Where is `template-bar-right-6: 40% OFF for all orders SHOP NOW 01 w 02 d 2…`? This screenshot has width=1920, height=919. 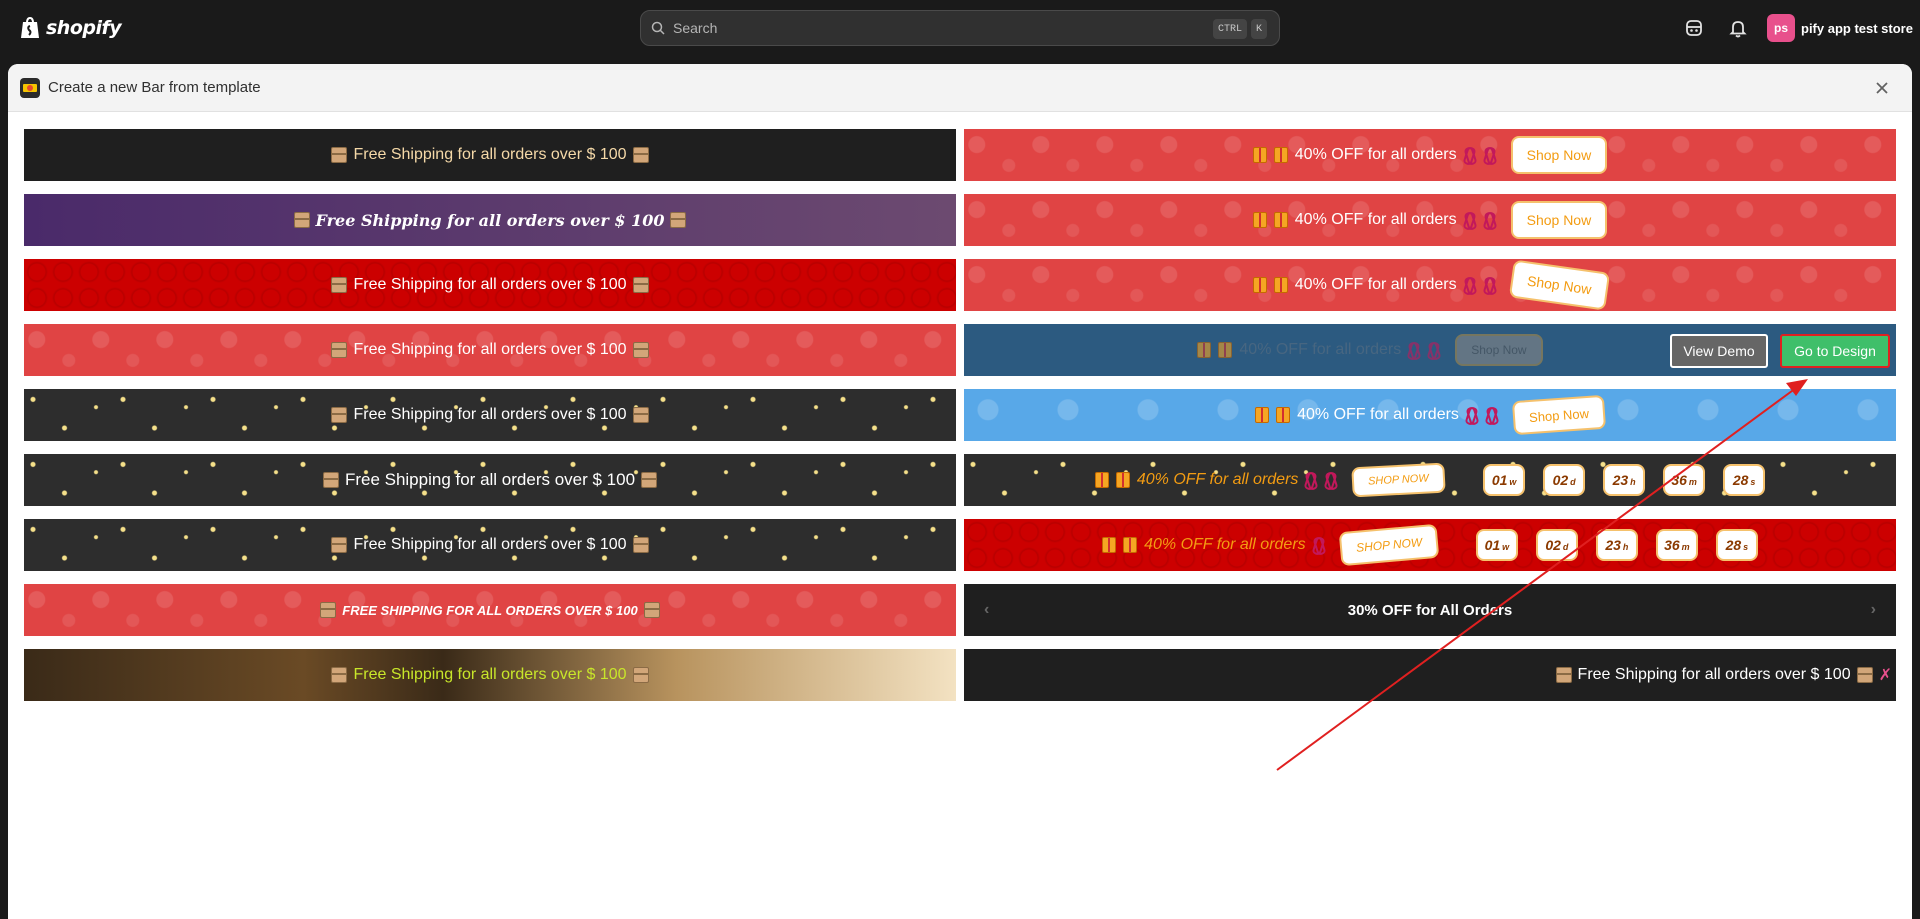
template-bar-right-6: 40% OFF for all orders SHOP NOW 01 w 02 d 2… is located at coordinates (1430, 480).